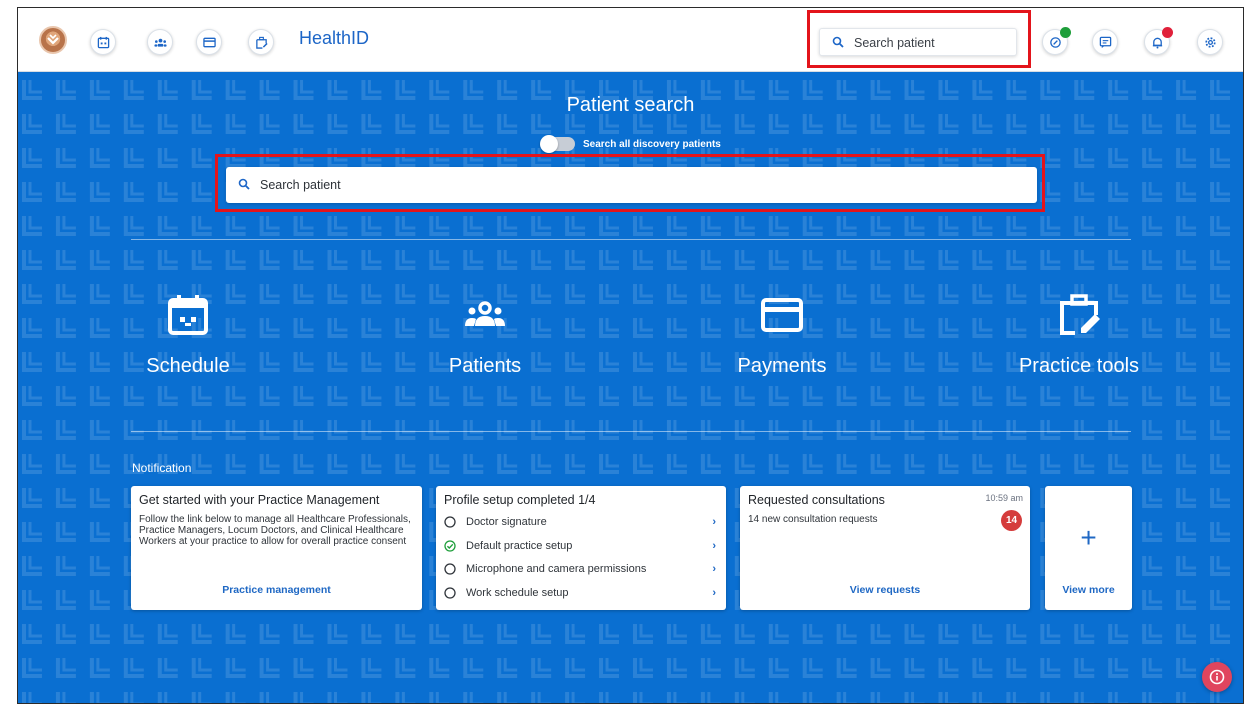 The image size is (1257, 715). What do you see at coordinates (652, 144) in the screenshot?
I see `toggle-label: Search all discovery patients` at bounding box center [652, 144].